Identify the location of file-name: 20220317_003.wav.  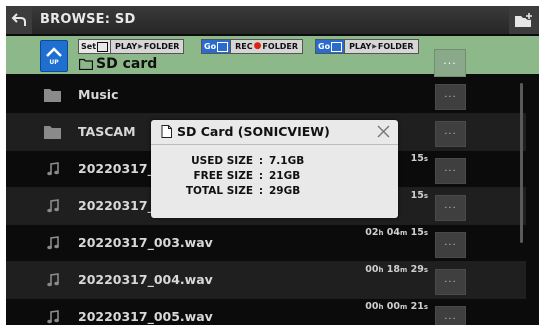
(145, 242).